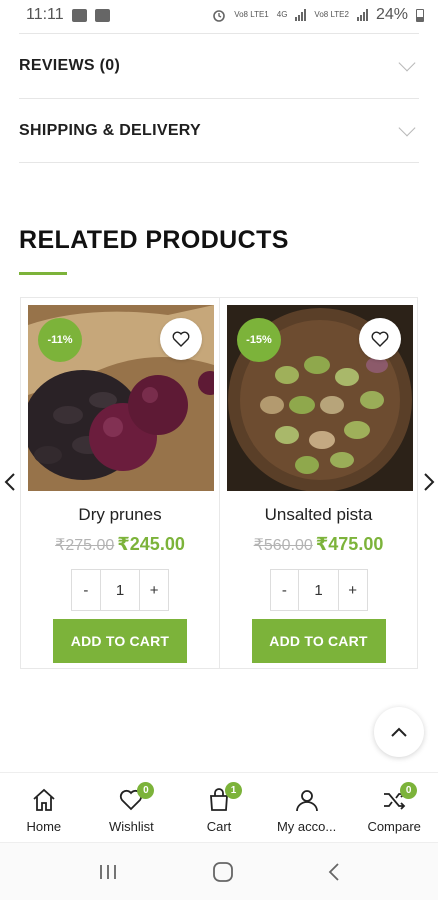  Describe the element at coordinates (259, 340) in the screenshot. I see `discount-badge: -15%` at that location.